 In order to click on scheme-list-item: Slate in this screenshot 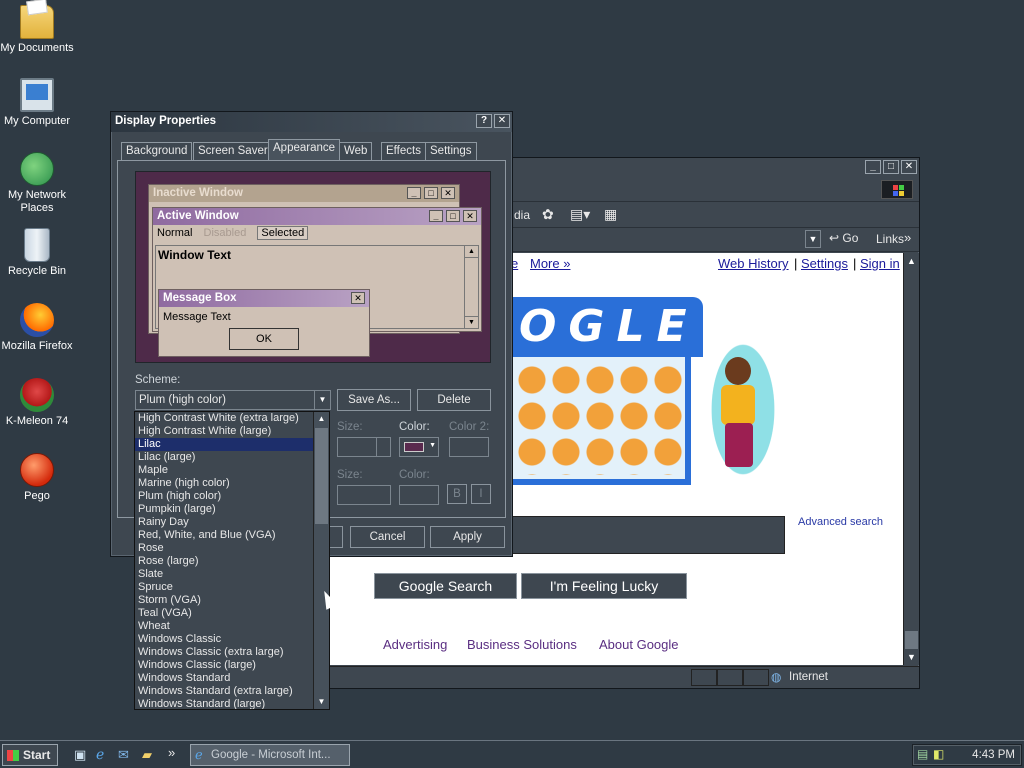, I will do `click(232, 574)`.